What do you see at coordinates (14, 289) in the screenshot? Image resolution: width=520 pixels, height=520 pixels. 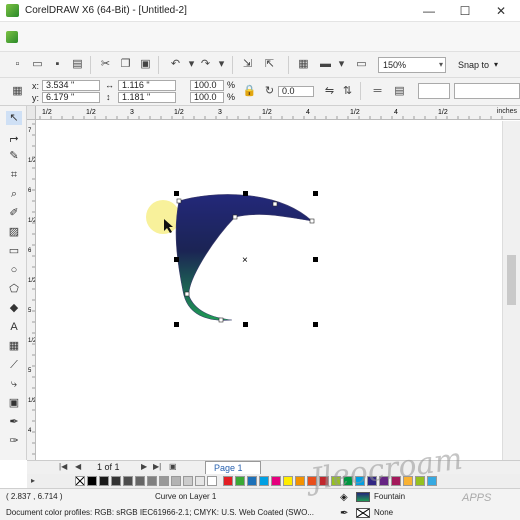 I see `polygon-tool-icon: ⬠` at bounding box center [14, 289].